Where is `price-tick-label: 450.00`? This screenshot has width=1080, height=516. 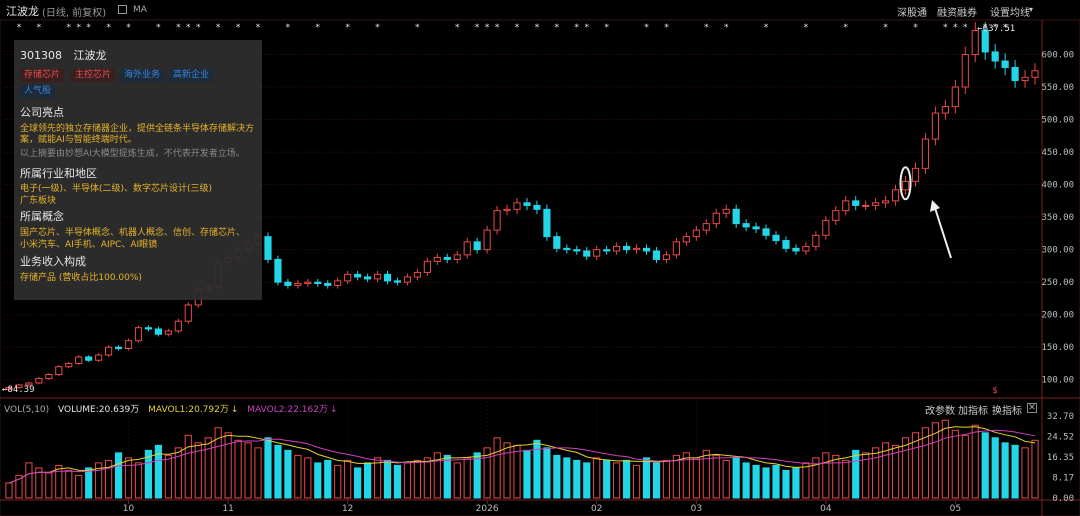 price-tick-label: 450.00 is located at coordinates (1057, 153).